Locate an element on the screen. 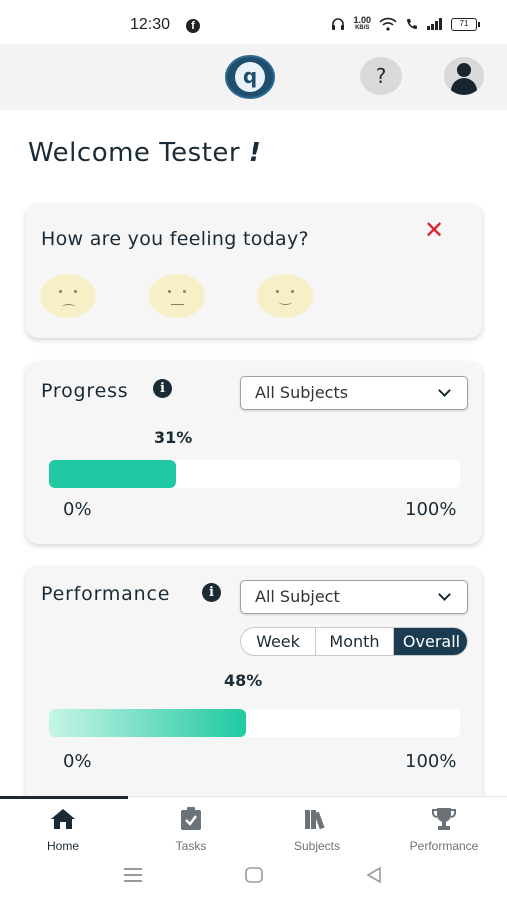  tab-week: Week is located at coordinates (278, 641).